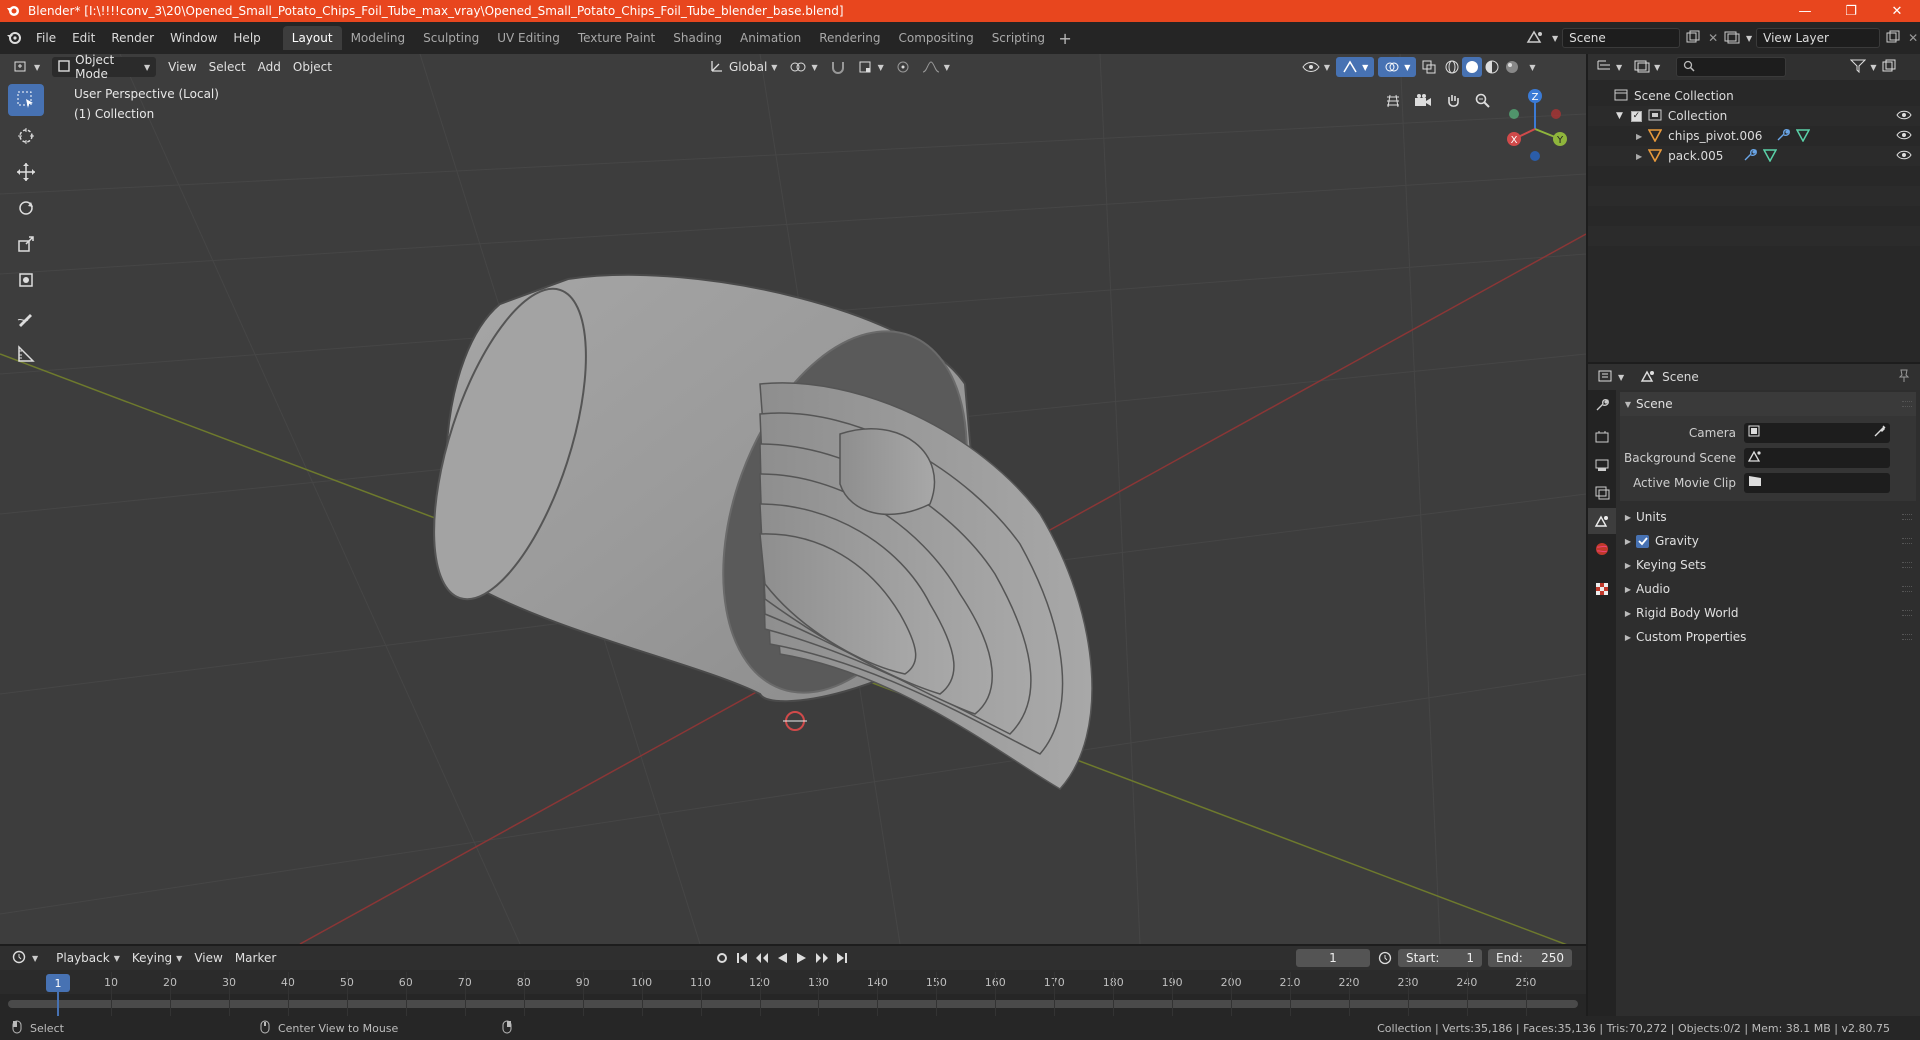 The width and height of the screenshot is (1920, 1040). What do you see at coordinates (935, 38) in the screenshot?
I see `tab-compositing: Compositing` at bounding box center [935, 38].